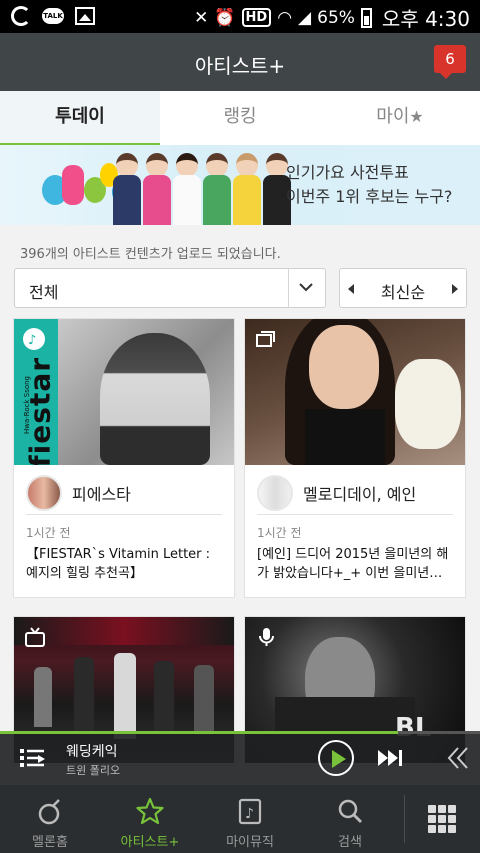 Image resolution: width=480 pixels, height=853 pixels. What do you see at coordinates (124, 392) in the screenshot?
I see `card-thumbnail: fiestar Hwa-Rock Ssong ♪` at bounding box center [124, 392].